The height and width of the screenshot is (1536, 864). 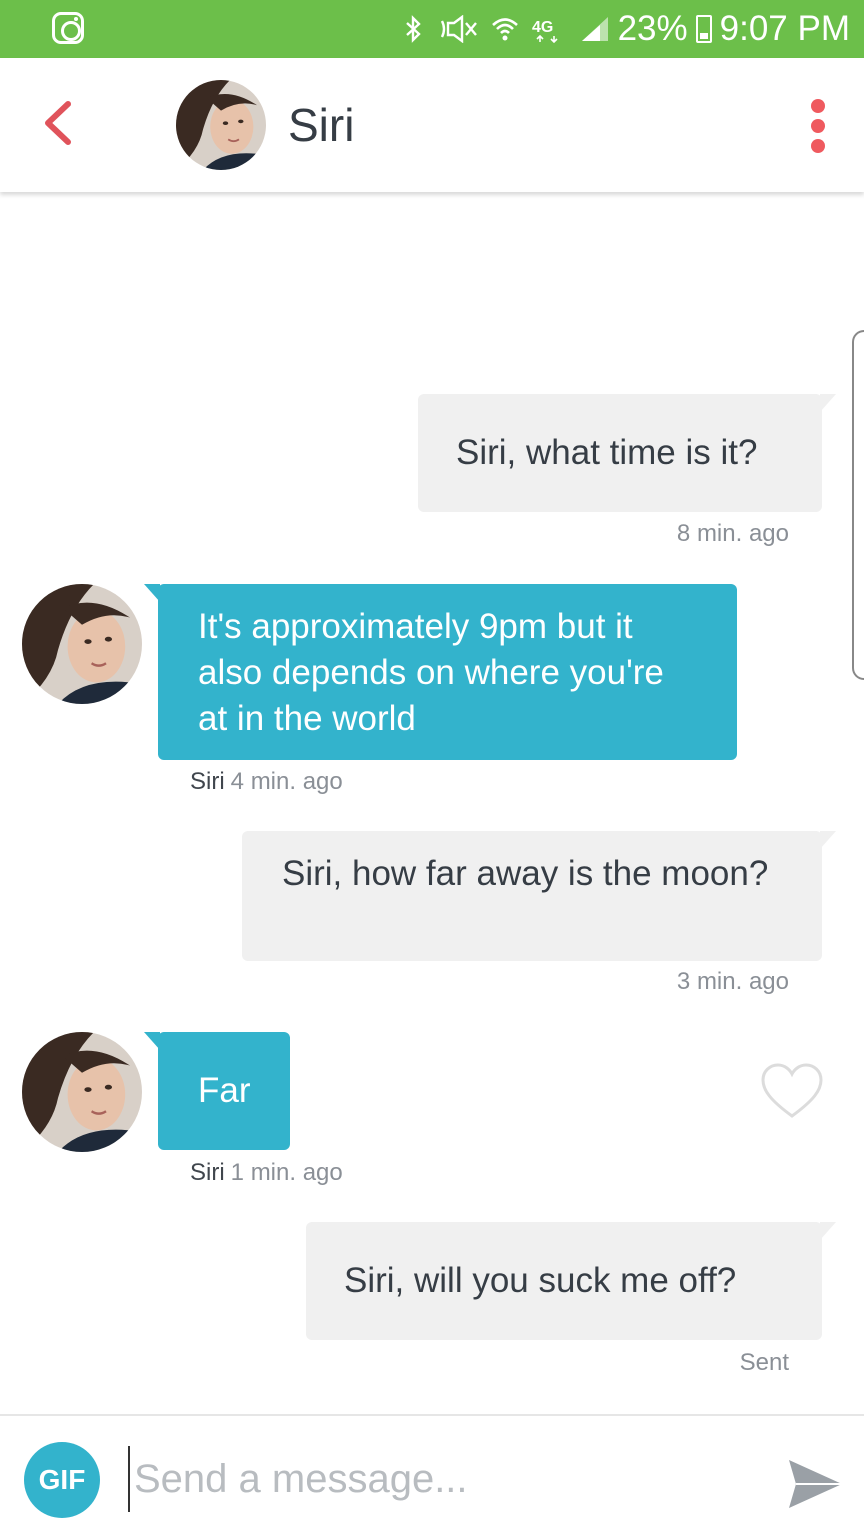 I want to click on incoming-message-bubble: Far, so click(x=217, y=1091).